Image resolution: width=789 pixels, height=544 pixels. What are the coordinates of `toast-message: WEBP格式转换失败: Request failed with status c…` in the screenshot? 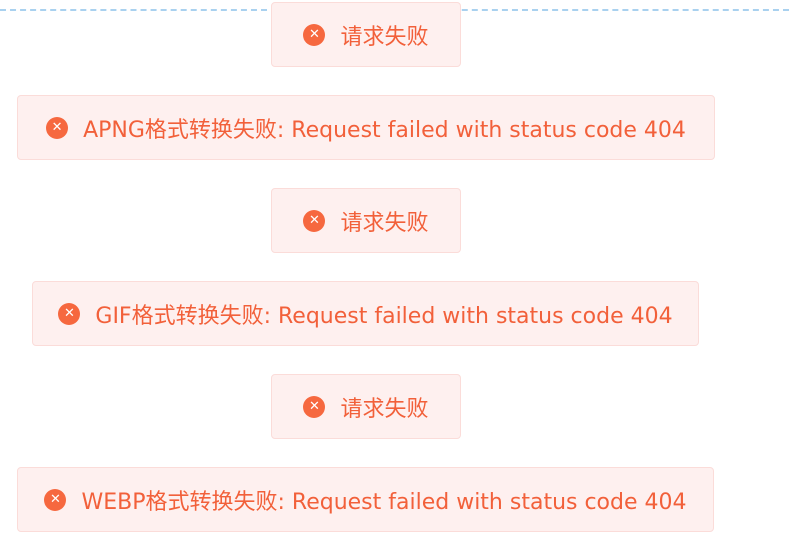 It's located at (384, 502).